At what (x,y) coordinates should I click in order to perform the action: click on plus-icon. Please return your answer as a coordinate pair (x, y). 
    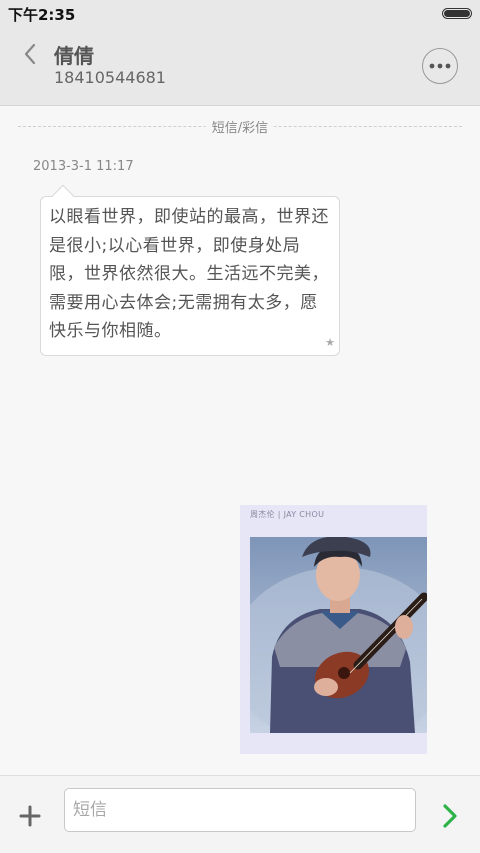
    Looking at the image, I should click on (30, 816).